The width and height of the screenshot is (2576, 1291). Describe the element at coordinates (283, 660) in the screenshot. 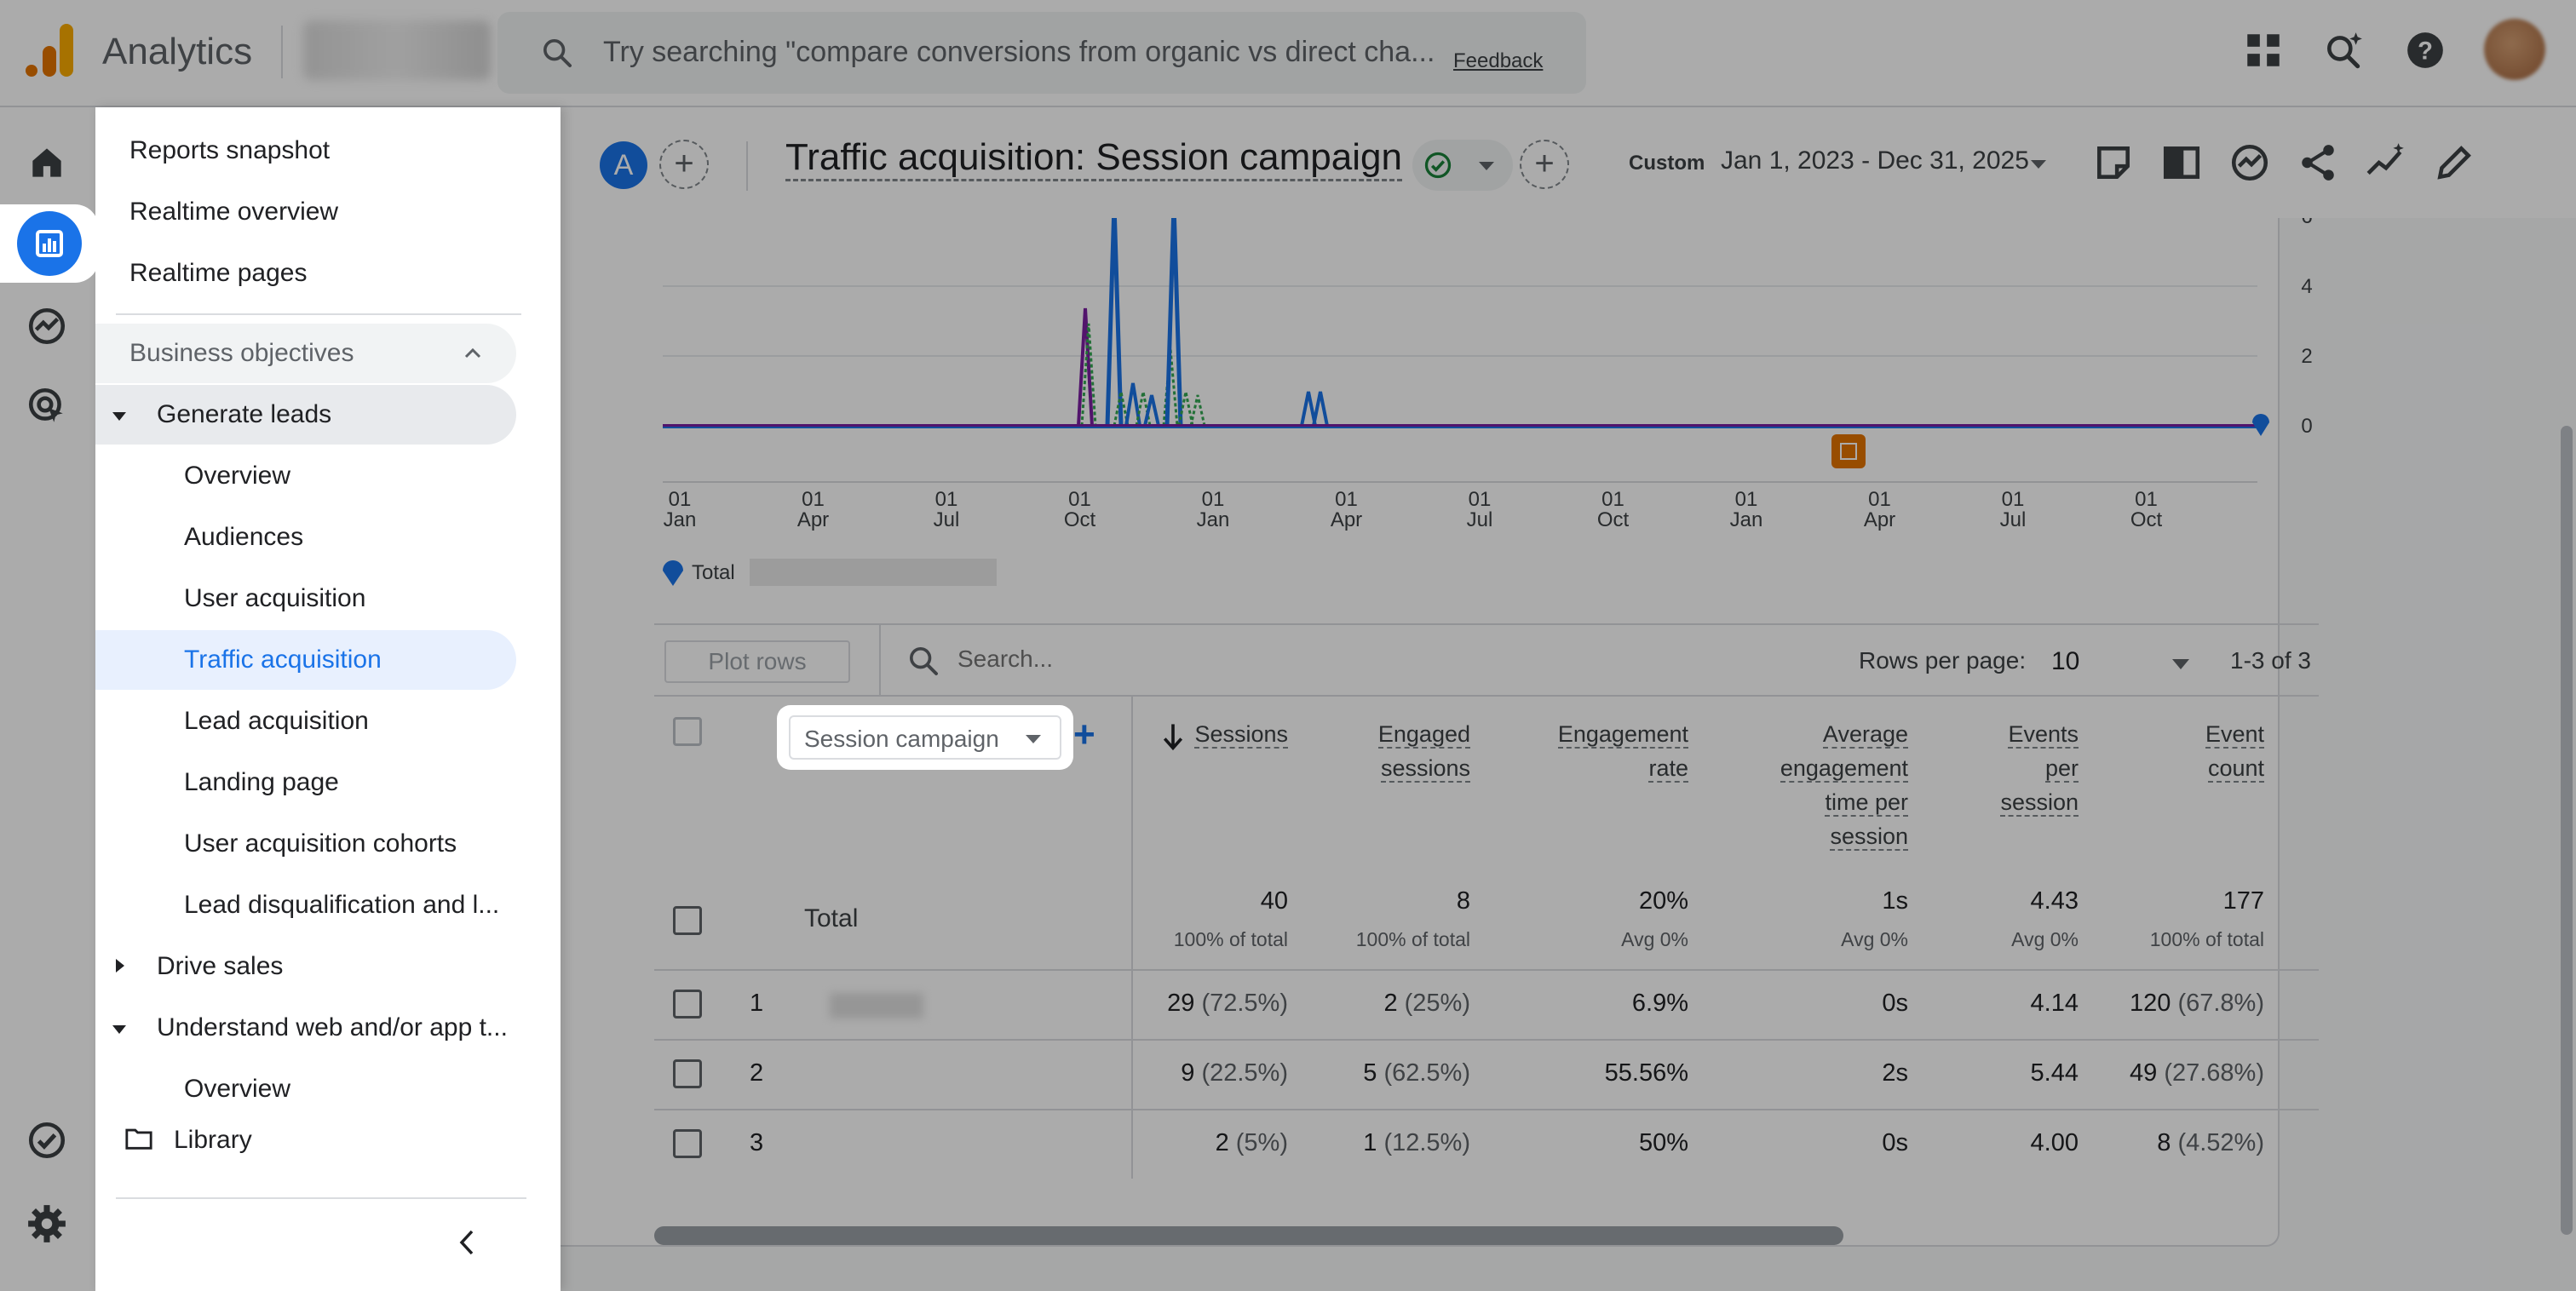

I see `nav-traffic-acquisition: Traffic acquisition` at that location.